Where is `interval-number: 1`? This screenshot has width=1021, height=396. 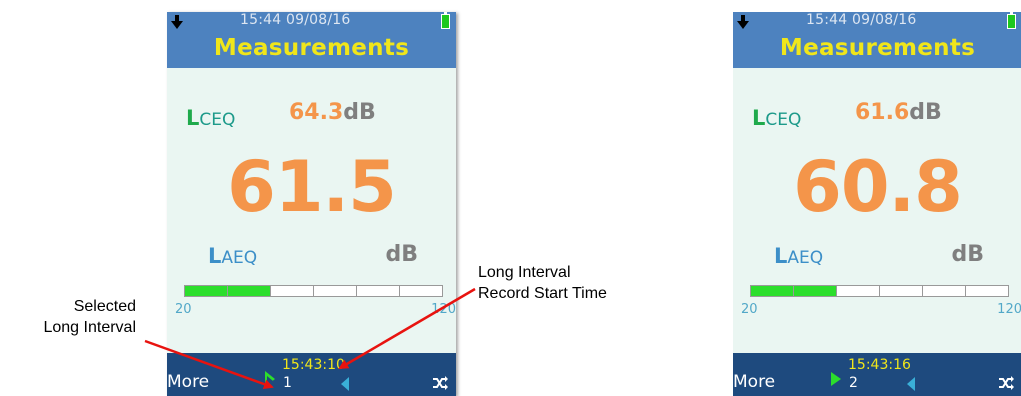
interval-number: 1 is located at coordinates (287, 383).